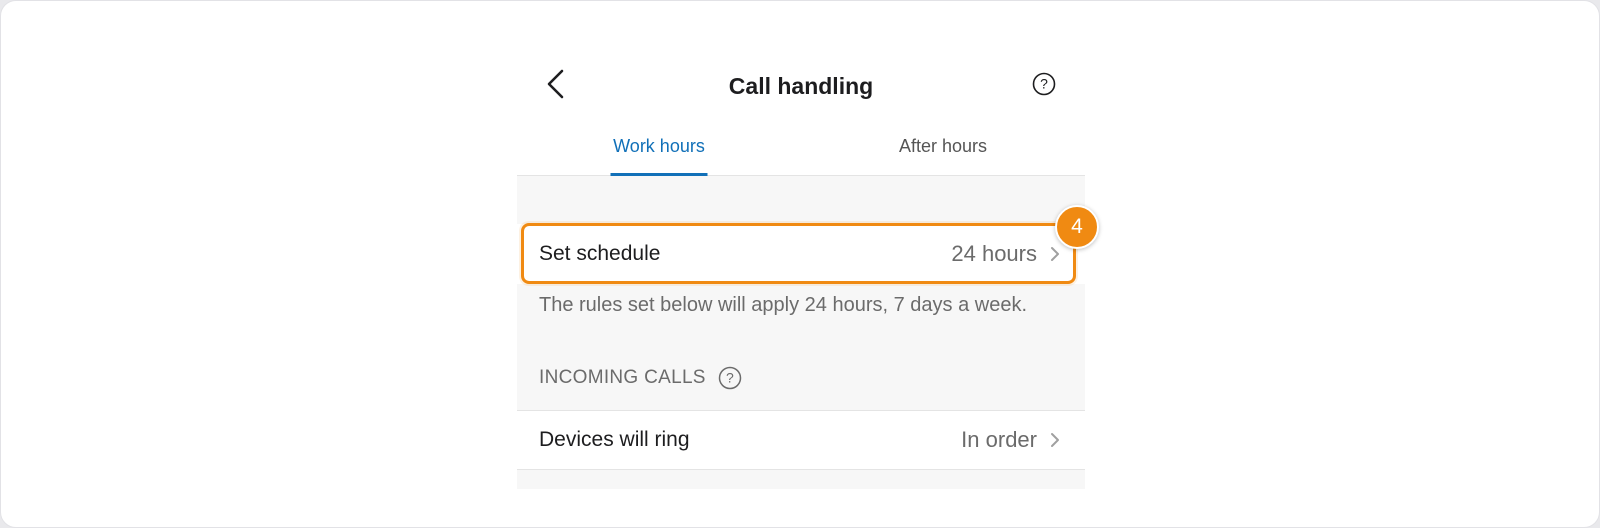  I want to click on tab-after-hours: After hours, so click(943, 152).